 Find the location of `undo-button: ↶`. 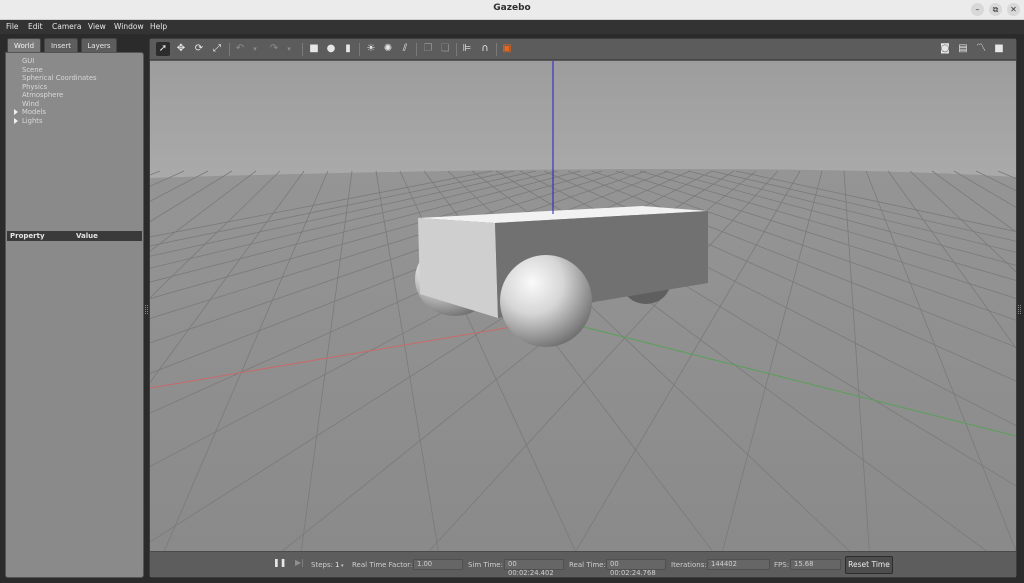

undo-button: ↶ is located at coordinates (240, 49).